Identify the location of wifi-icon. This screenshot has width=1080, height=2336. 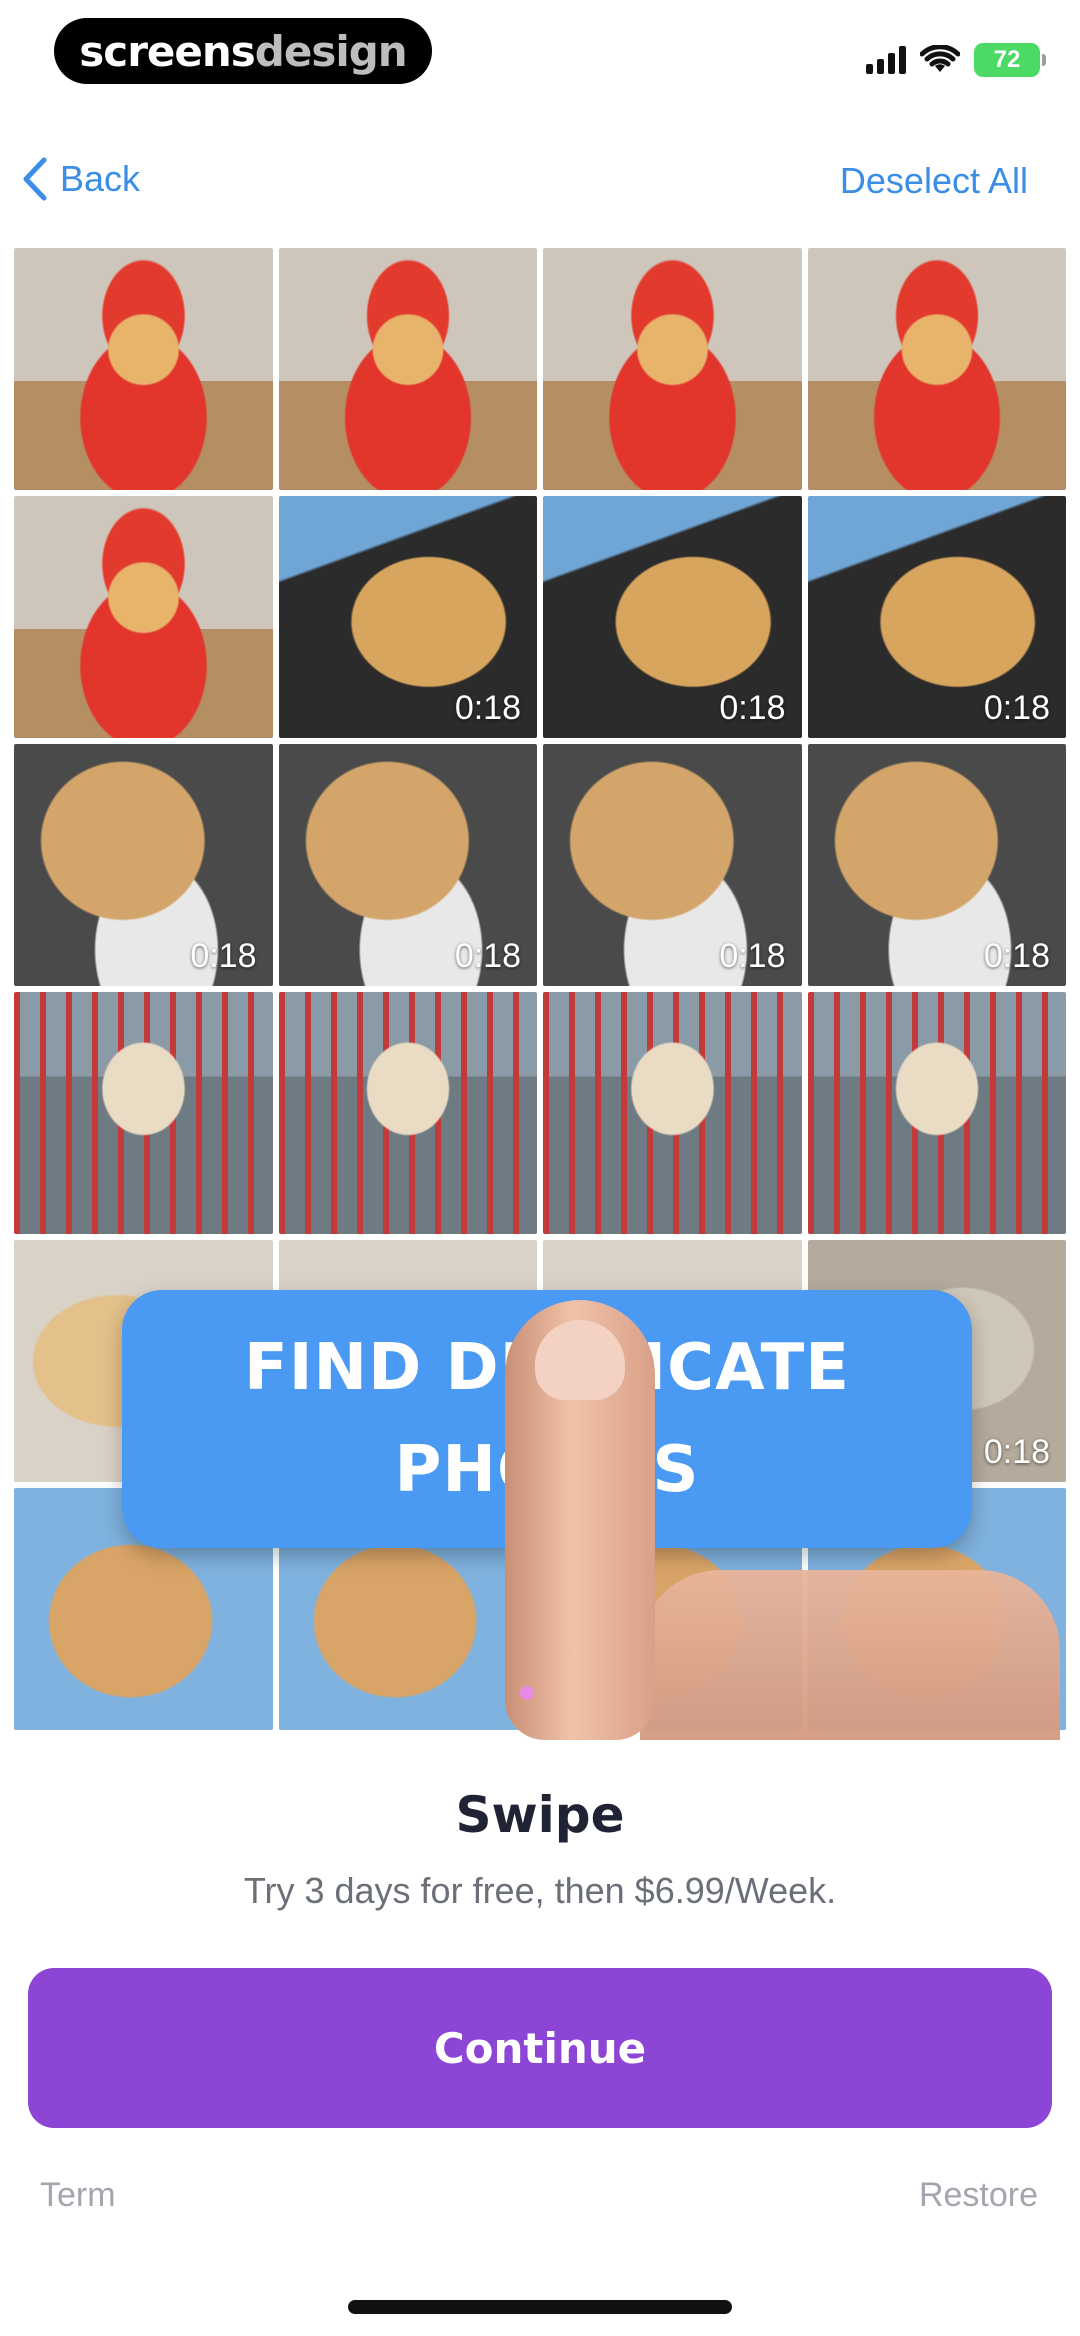
(940, 58).